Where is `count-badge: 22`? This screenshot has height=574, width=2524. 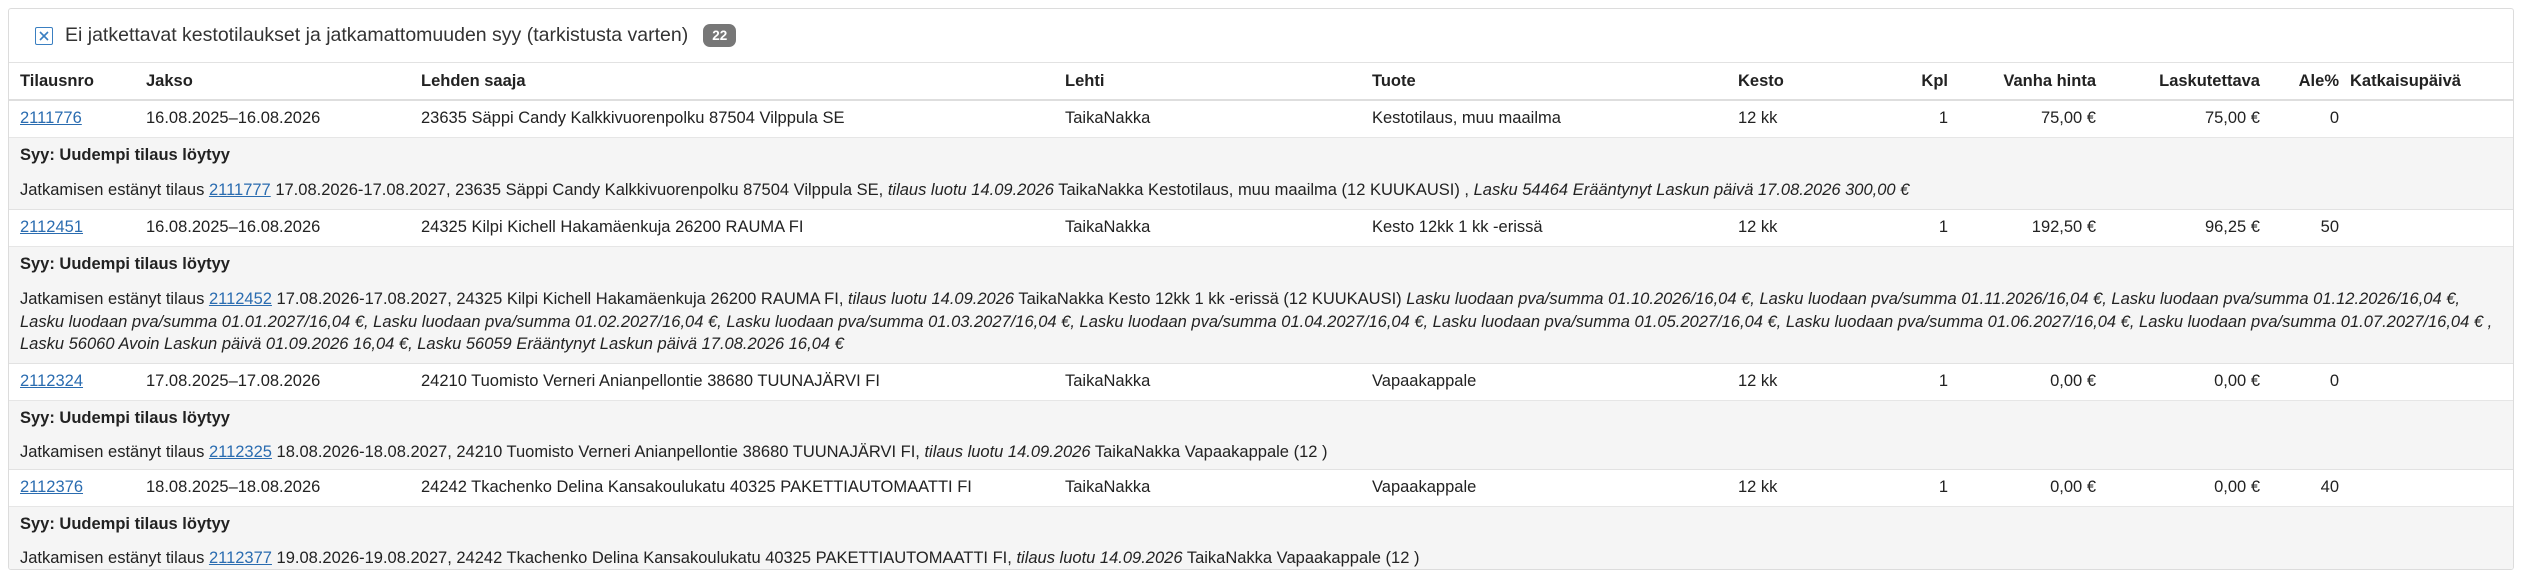
count-badge: 22 is located at coordinates (720, 35).